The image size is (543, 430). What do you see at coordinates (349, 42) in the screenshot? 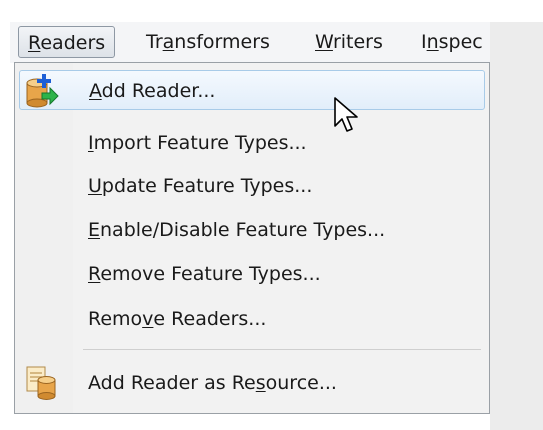
I see `menu-writers: Writers` at bounding box center [349, 42].